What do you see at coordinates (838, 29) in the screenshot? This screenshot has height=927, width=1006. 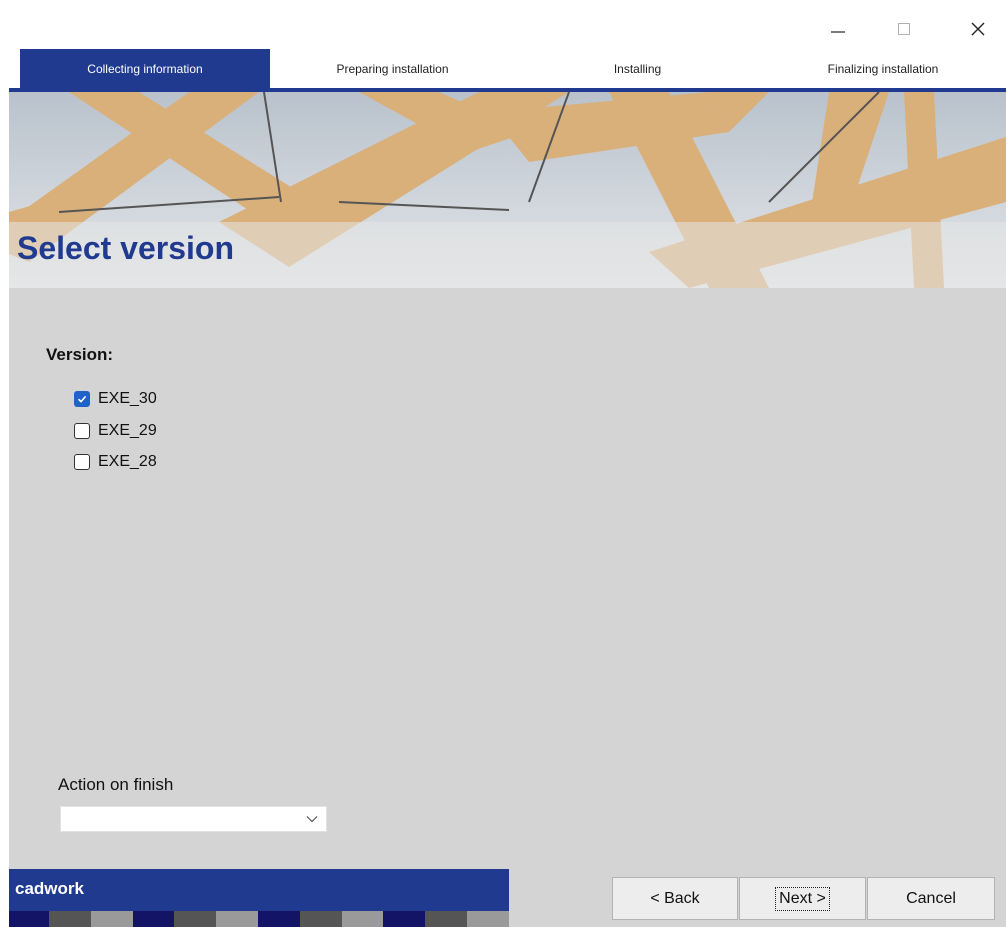 I see `minimize-button` at bounding box center [838, 29].